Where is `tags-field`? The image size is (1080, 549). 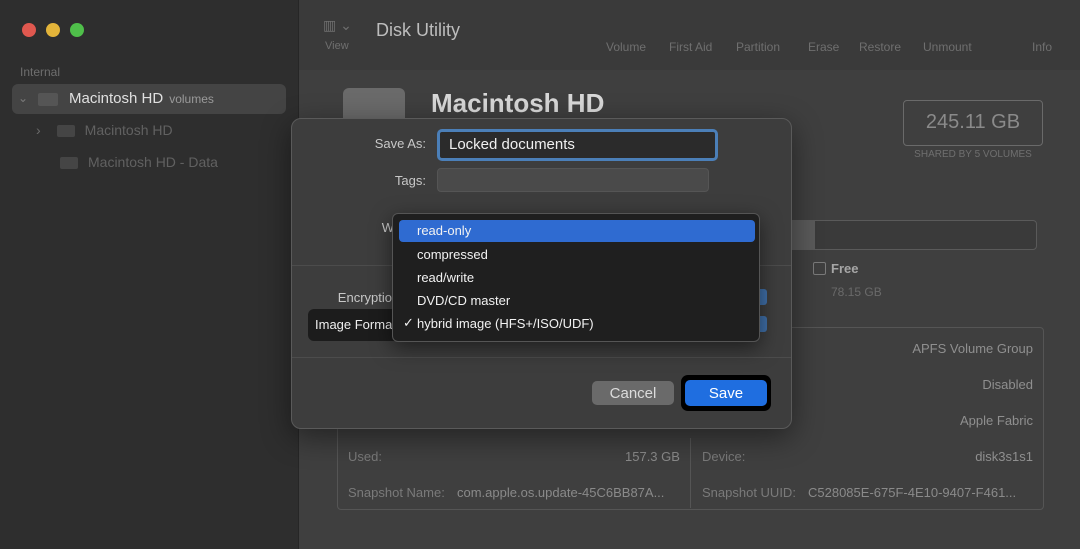
tags-field is located at coordinates (573, 180).